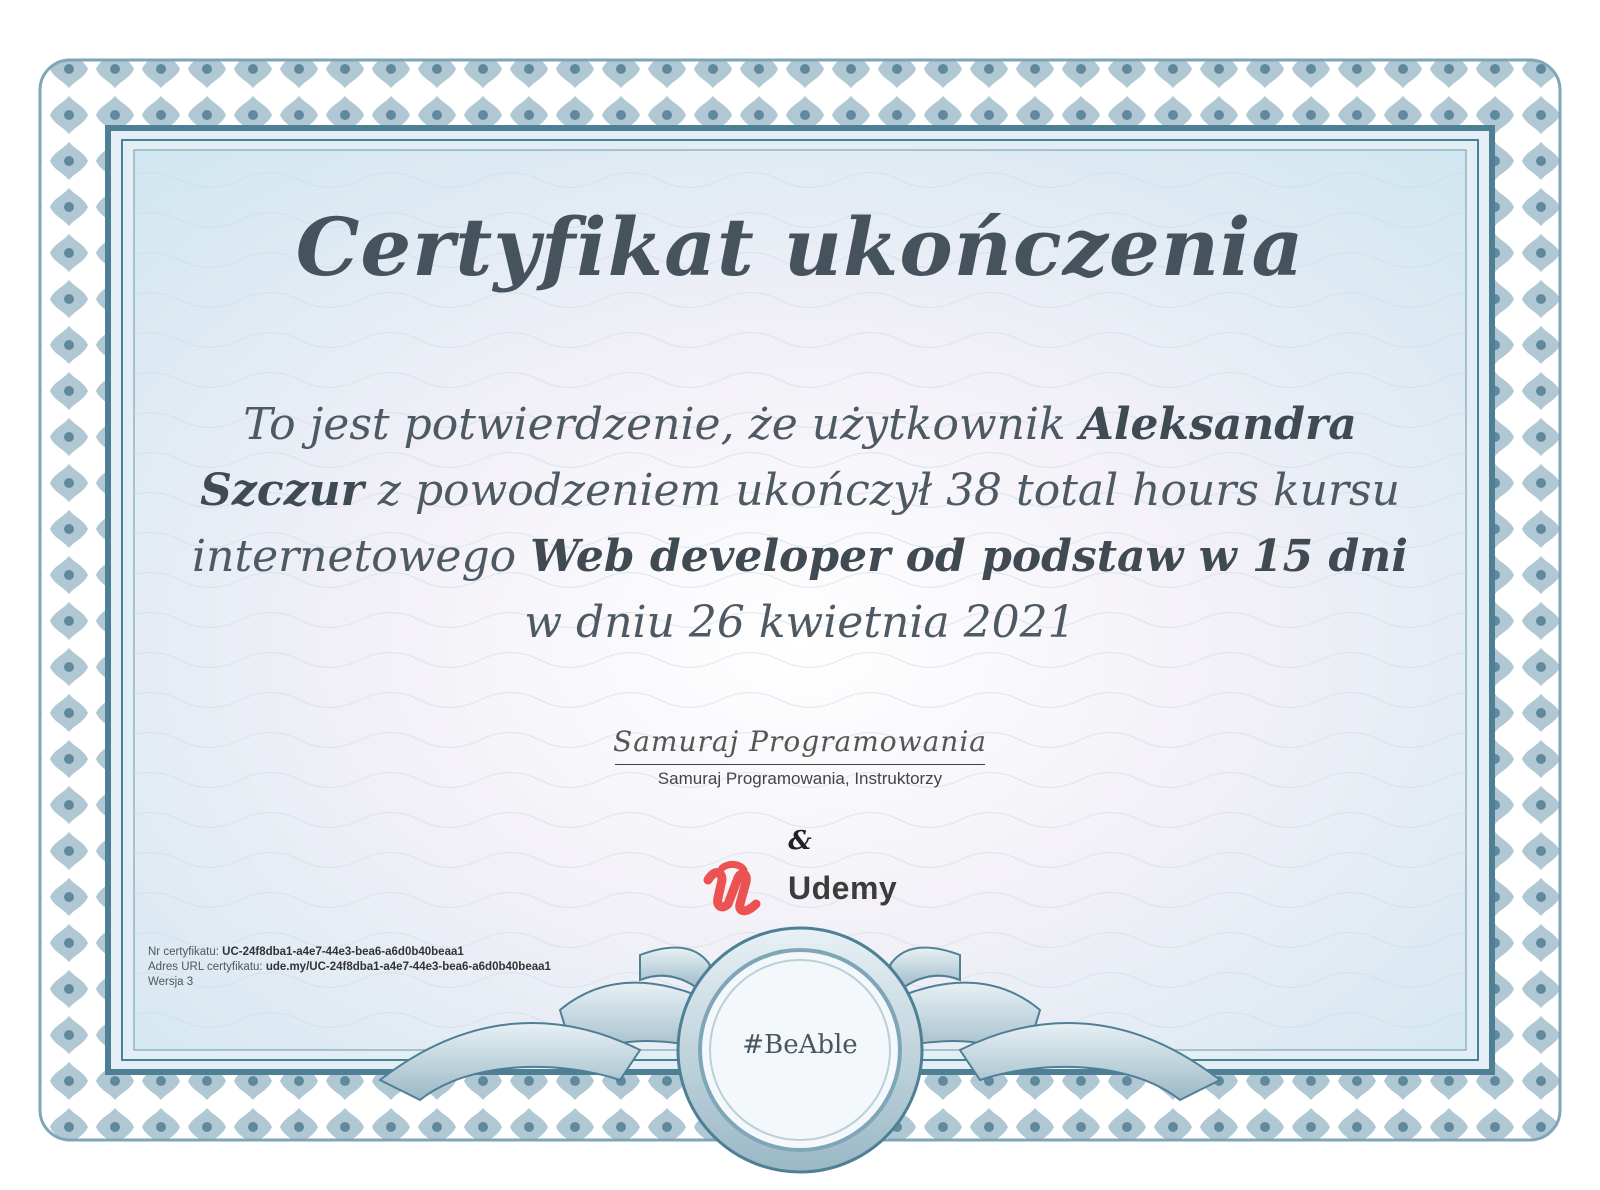 The height and width of the screenshot is (1190, 1600). What do you see at coordinates (800, 741) in the screenshot?
I see `signature: Samuraj Programowania` at bounding box center [800, 741].